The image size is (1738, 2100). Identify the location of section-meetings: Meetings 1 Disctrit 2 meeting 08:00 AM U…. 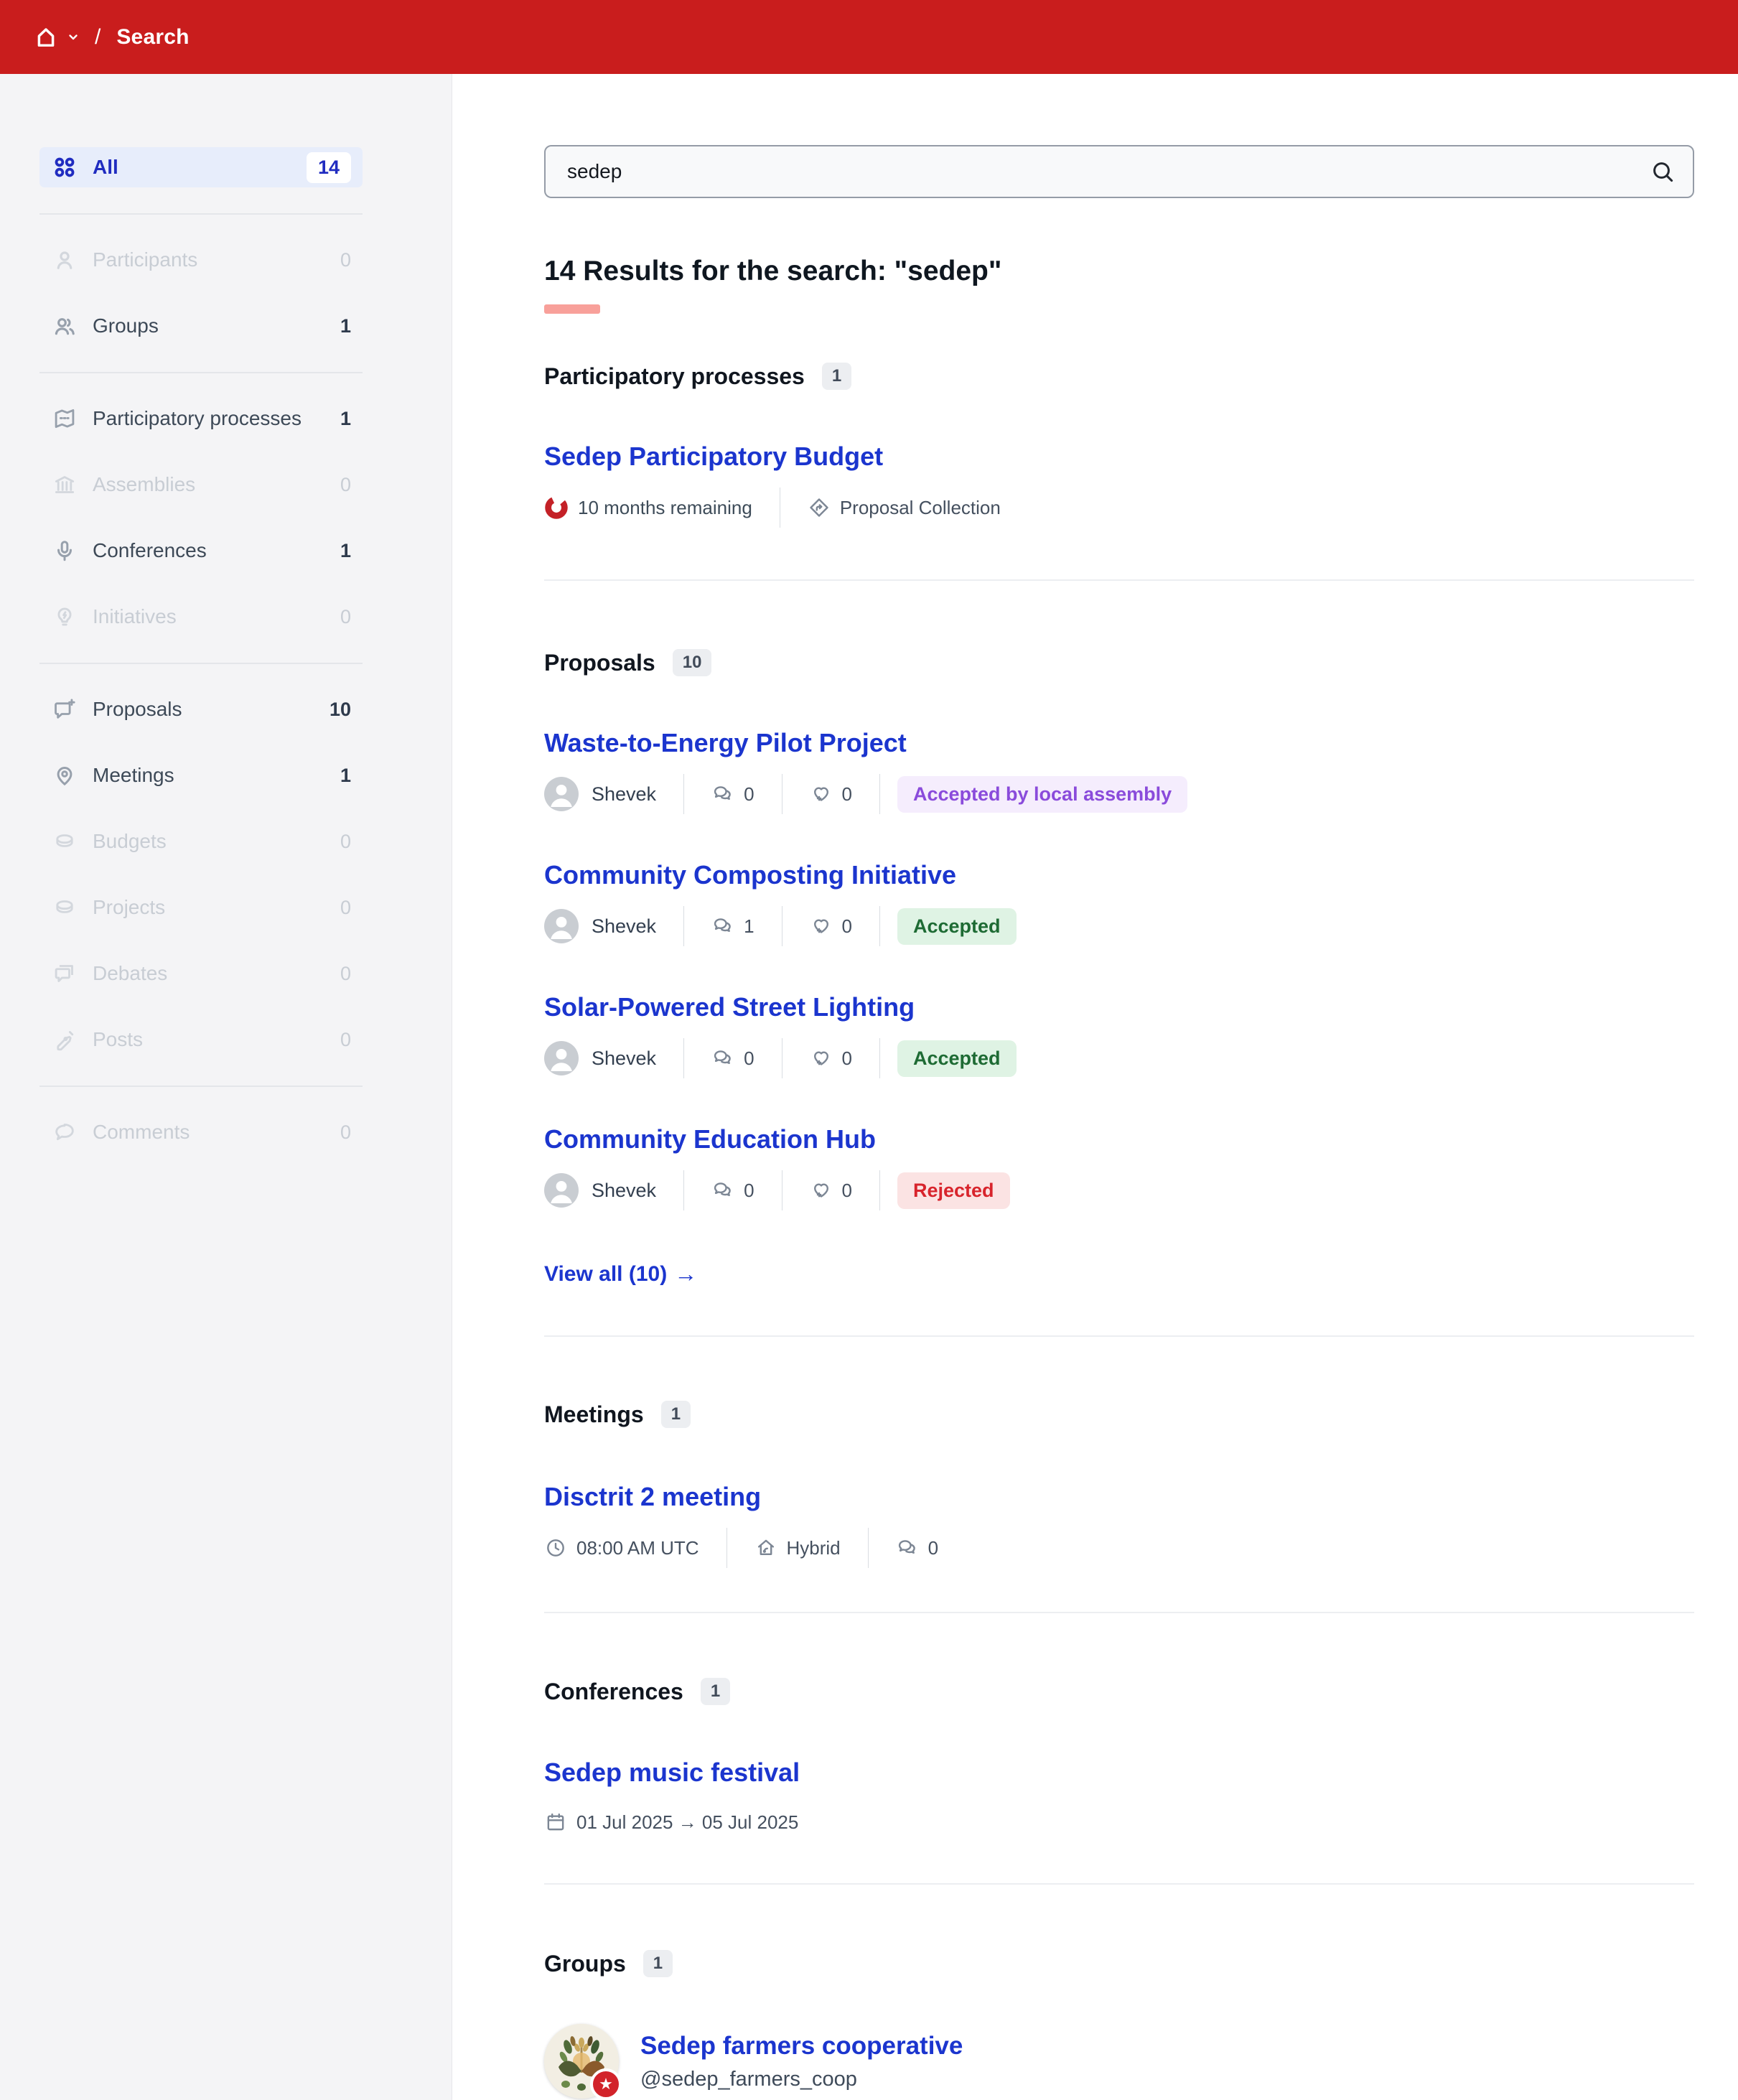
(1119, 1507).